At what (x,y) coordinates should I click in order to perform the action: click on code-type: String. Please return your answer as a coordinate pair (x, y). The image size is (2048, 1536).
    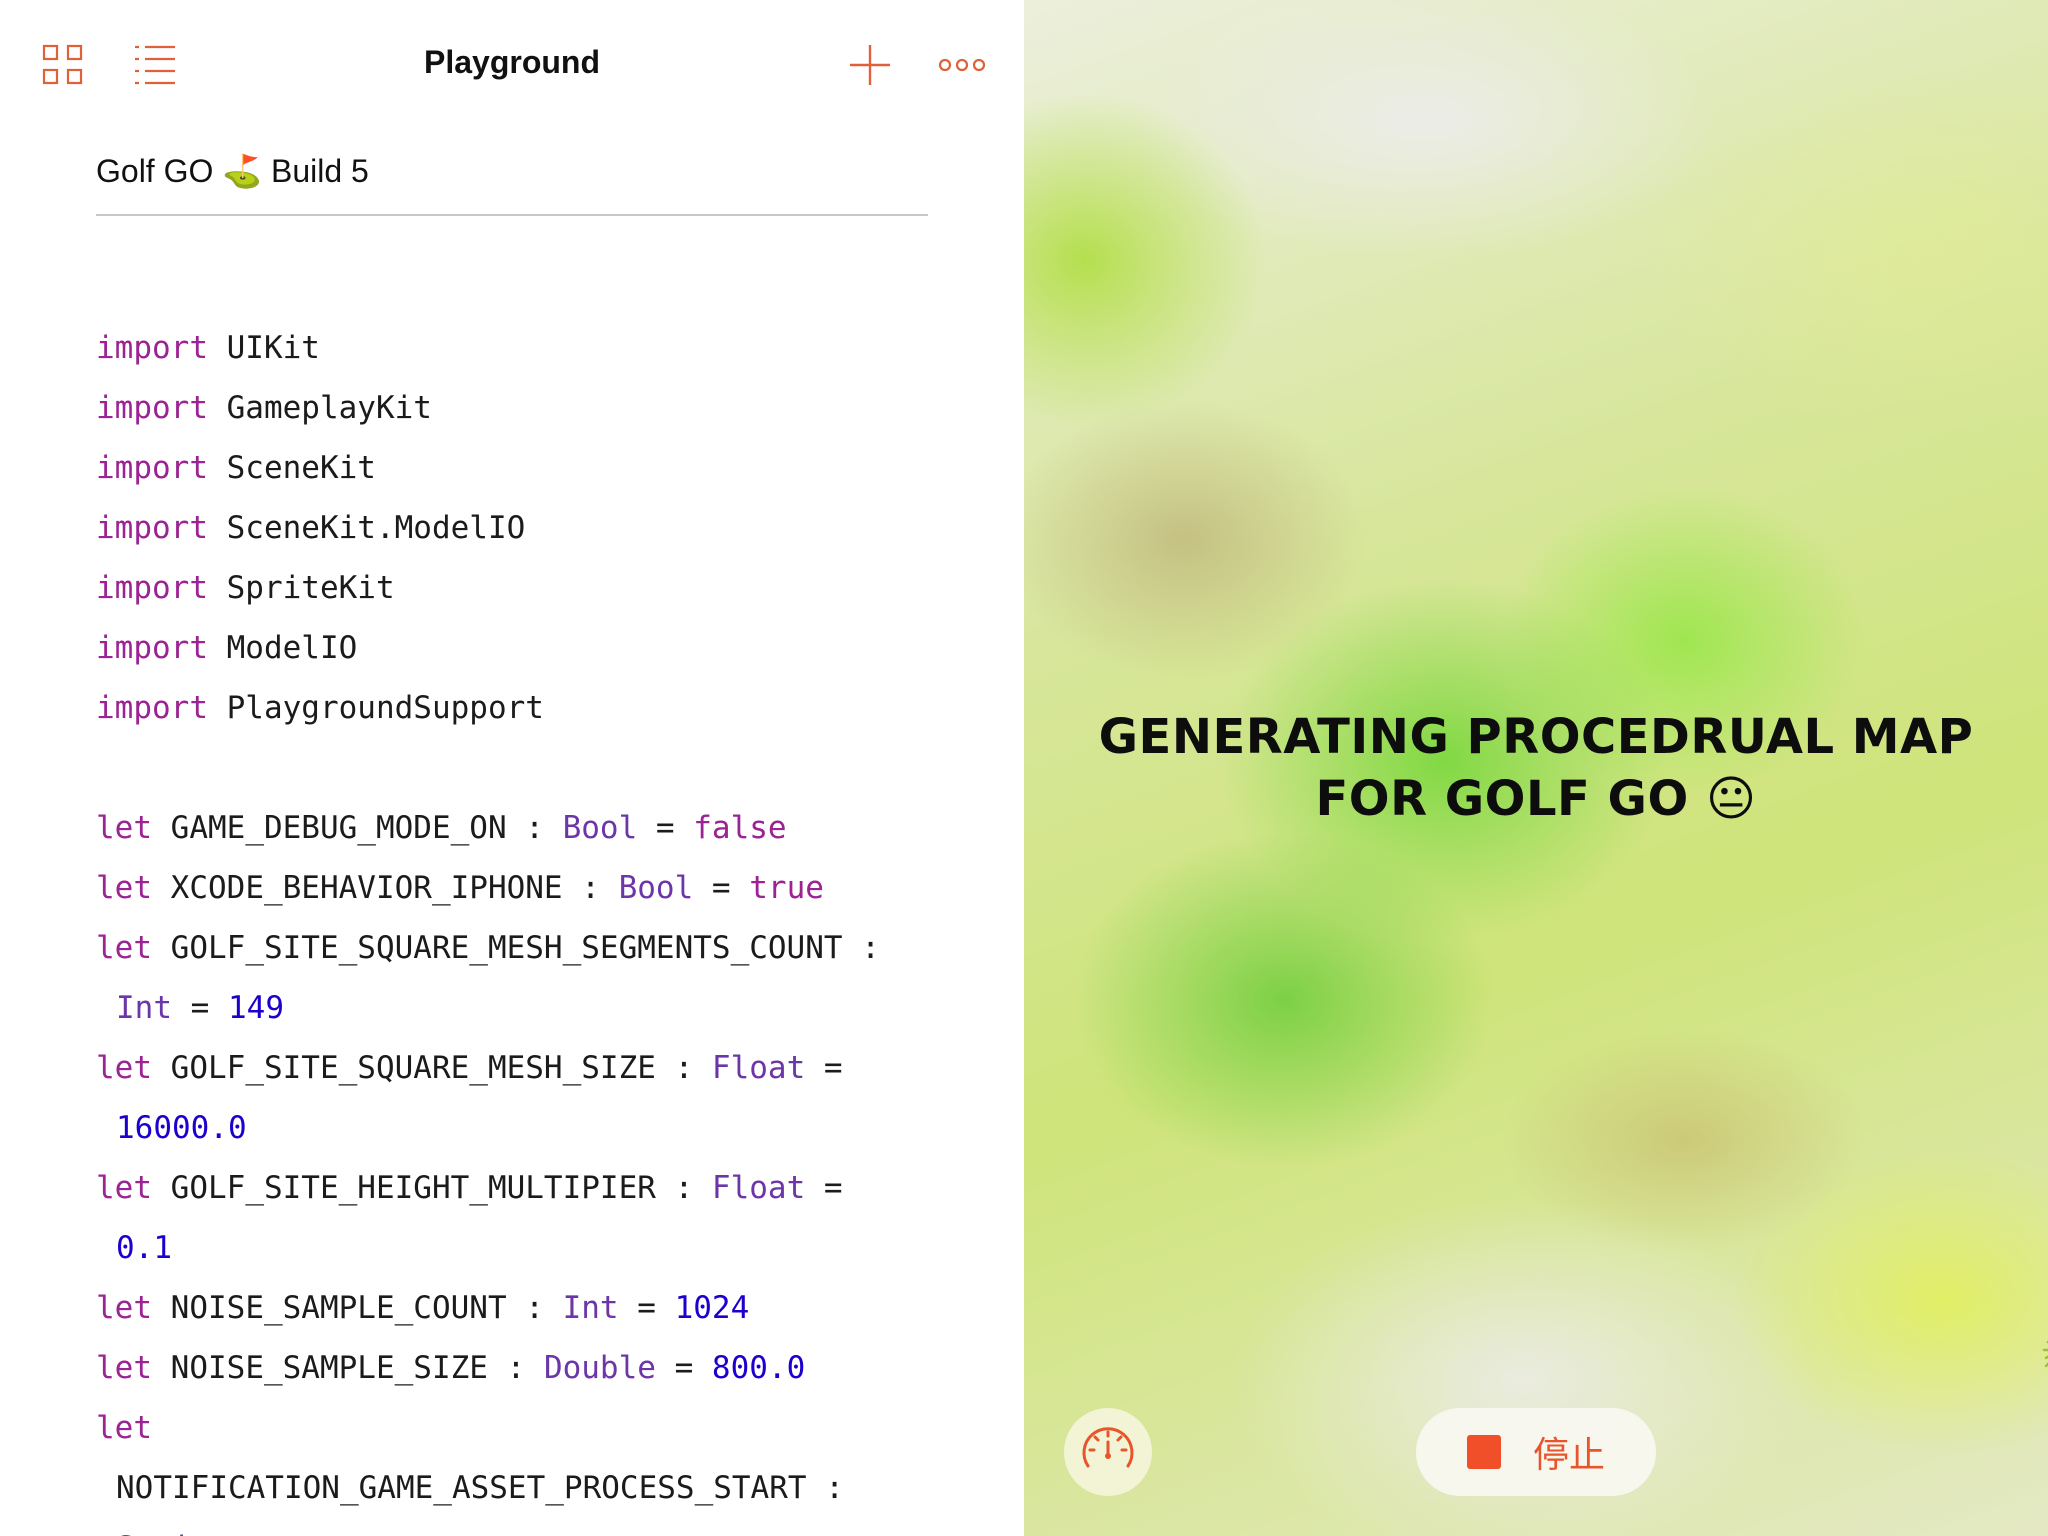
    Looking at the image, I should click on (172, 1533).